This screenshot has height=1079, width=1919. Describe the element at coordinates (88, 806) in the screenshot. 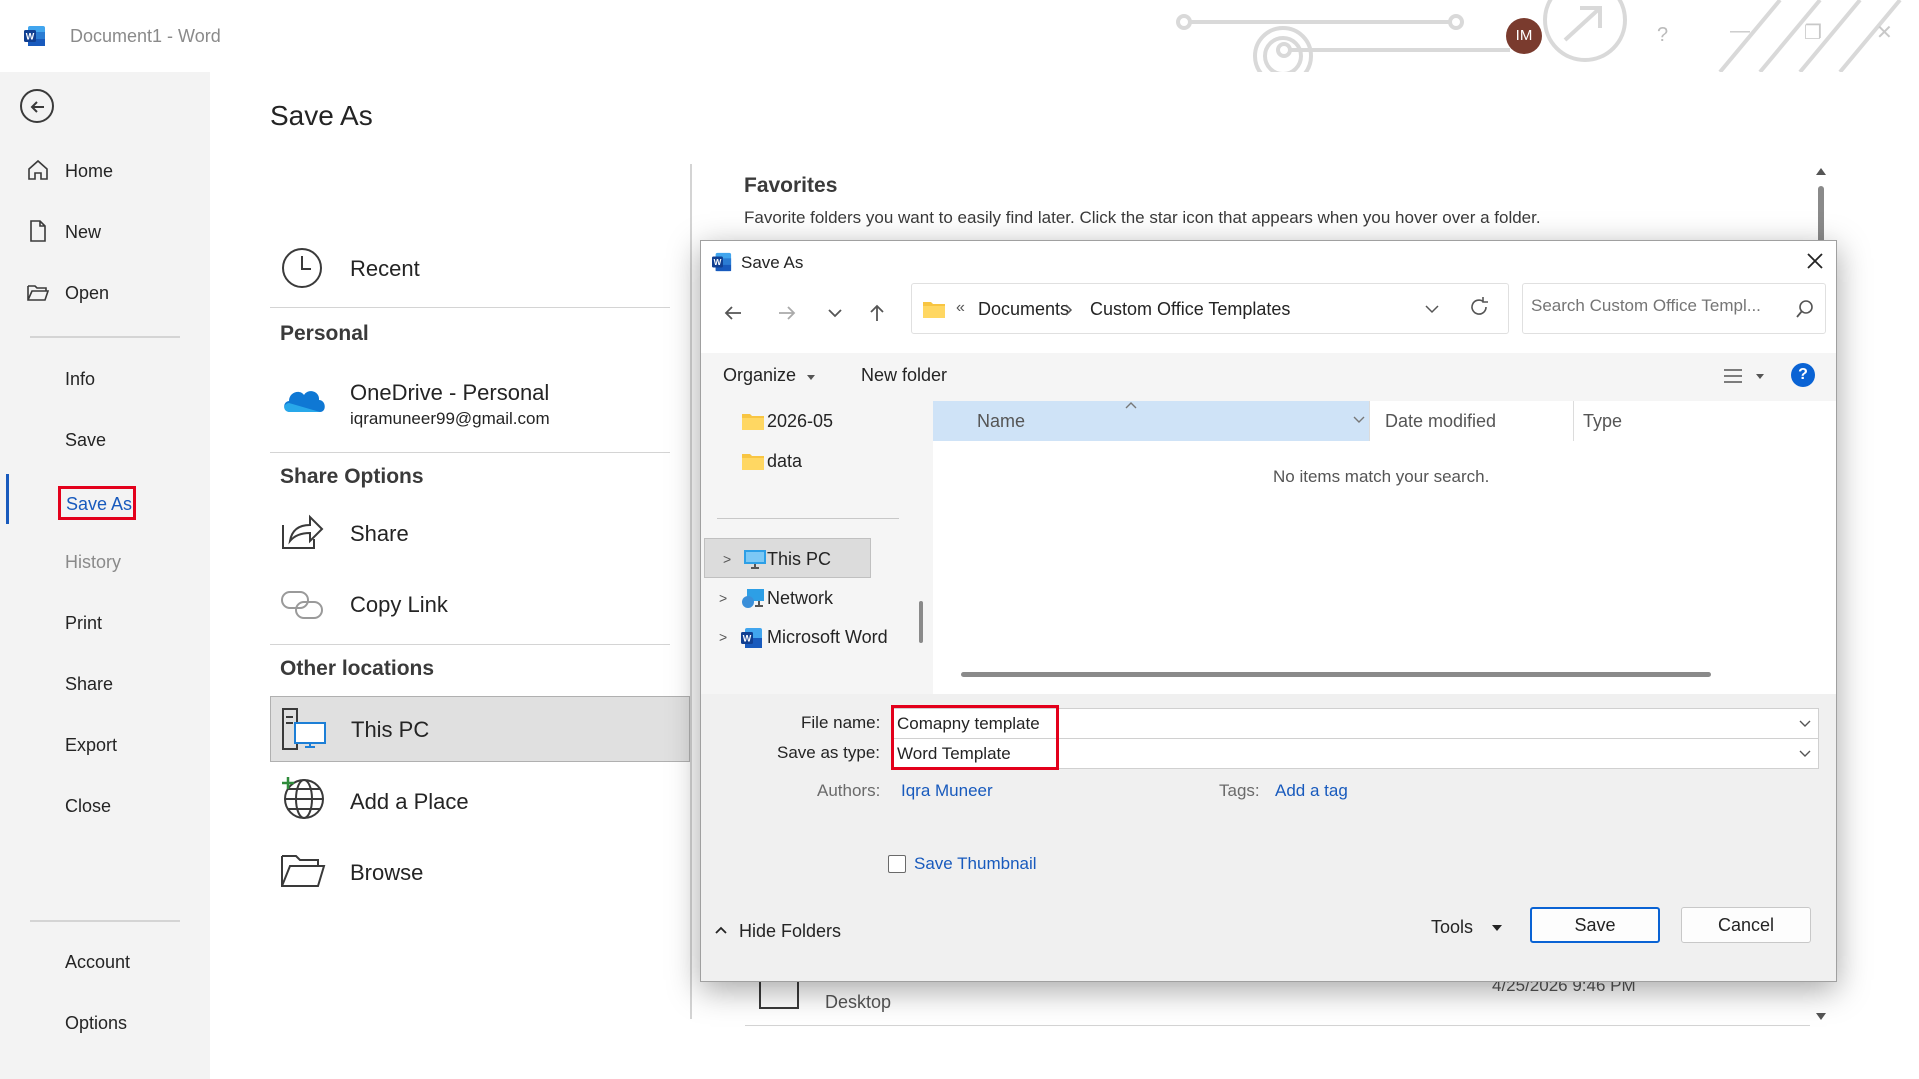

I see `nav-close: Close` at that location.